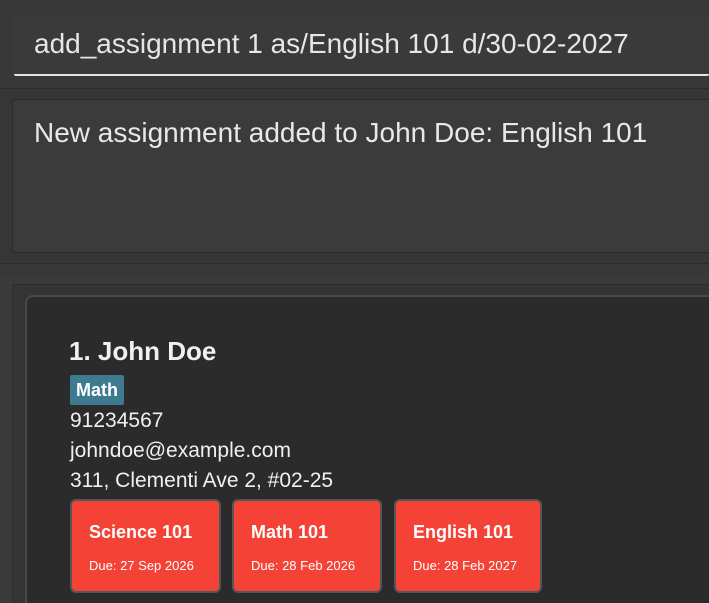 The image size is (709, 603). I want to click on assignment-title: Science 101, so click(141, 532).